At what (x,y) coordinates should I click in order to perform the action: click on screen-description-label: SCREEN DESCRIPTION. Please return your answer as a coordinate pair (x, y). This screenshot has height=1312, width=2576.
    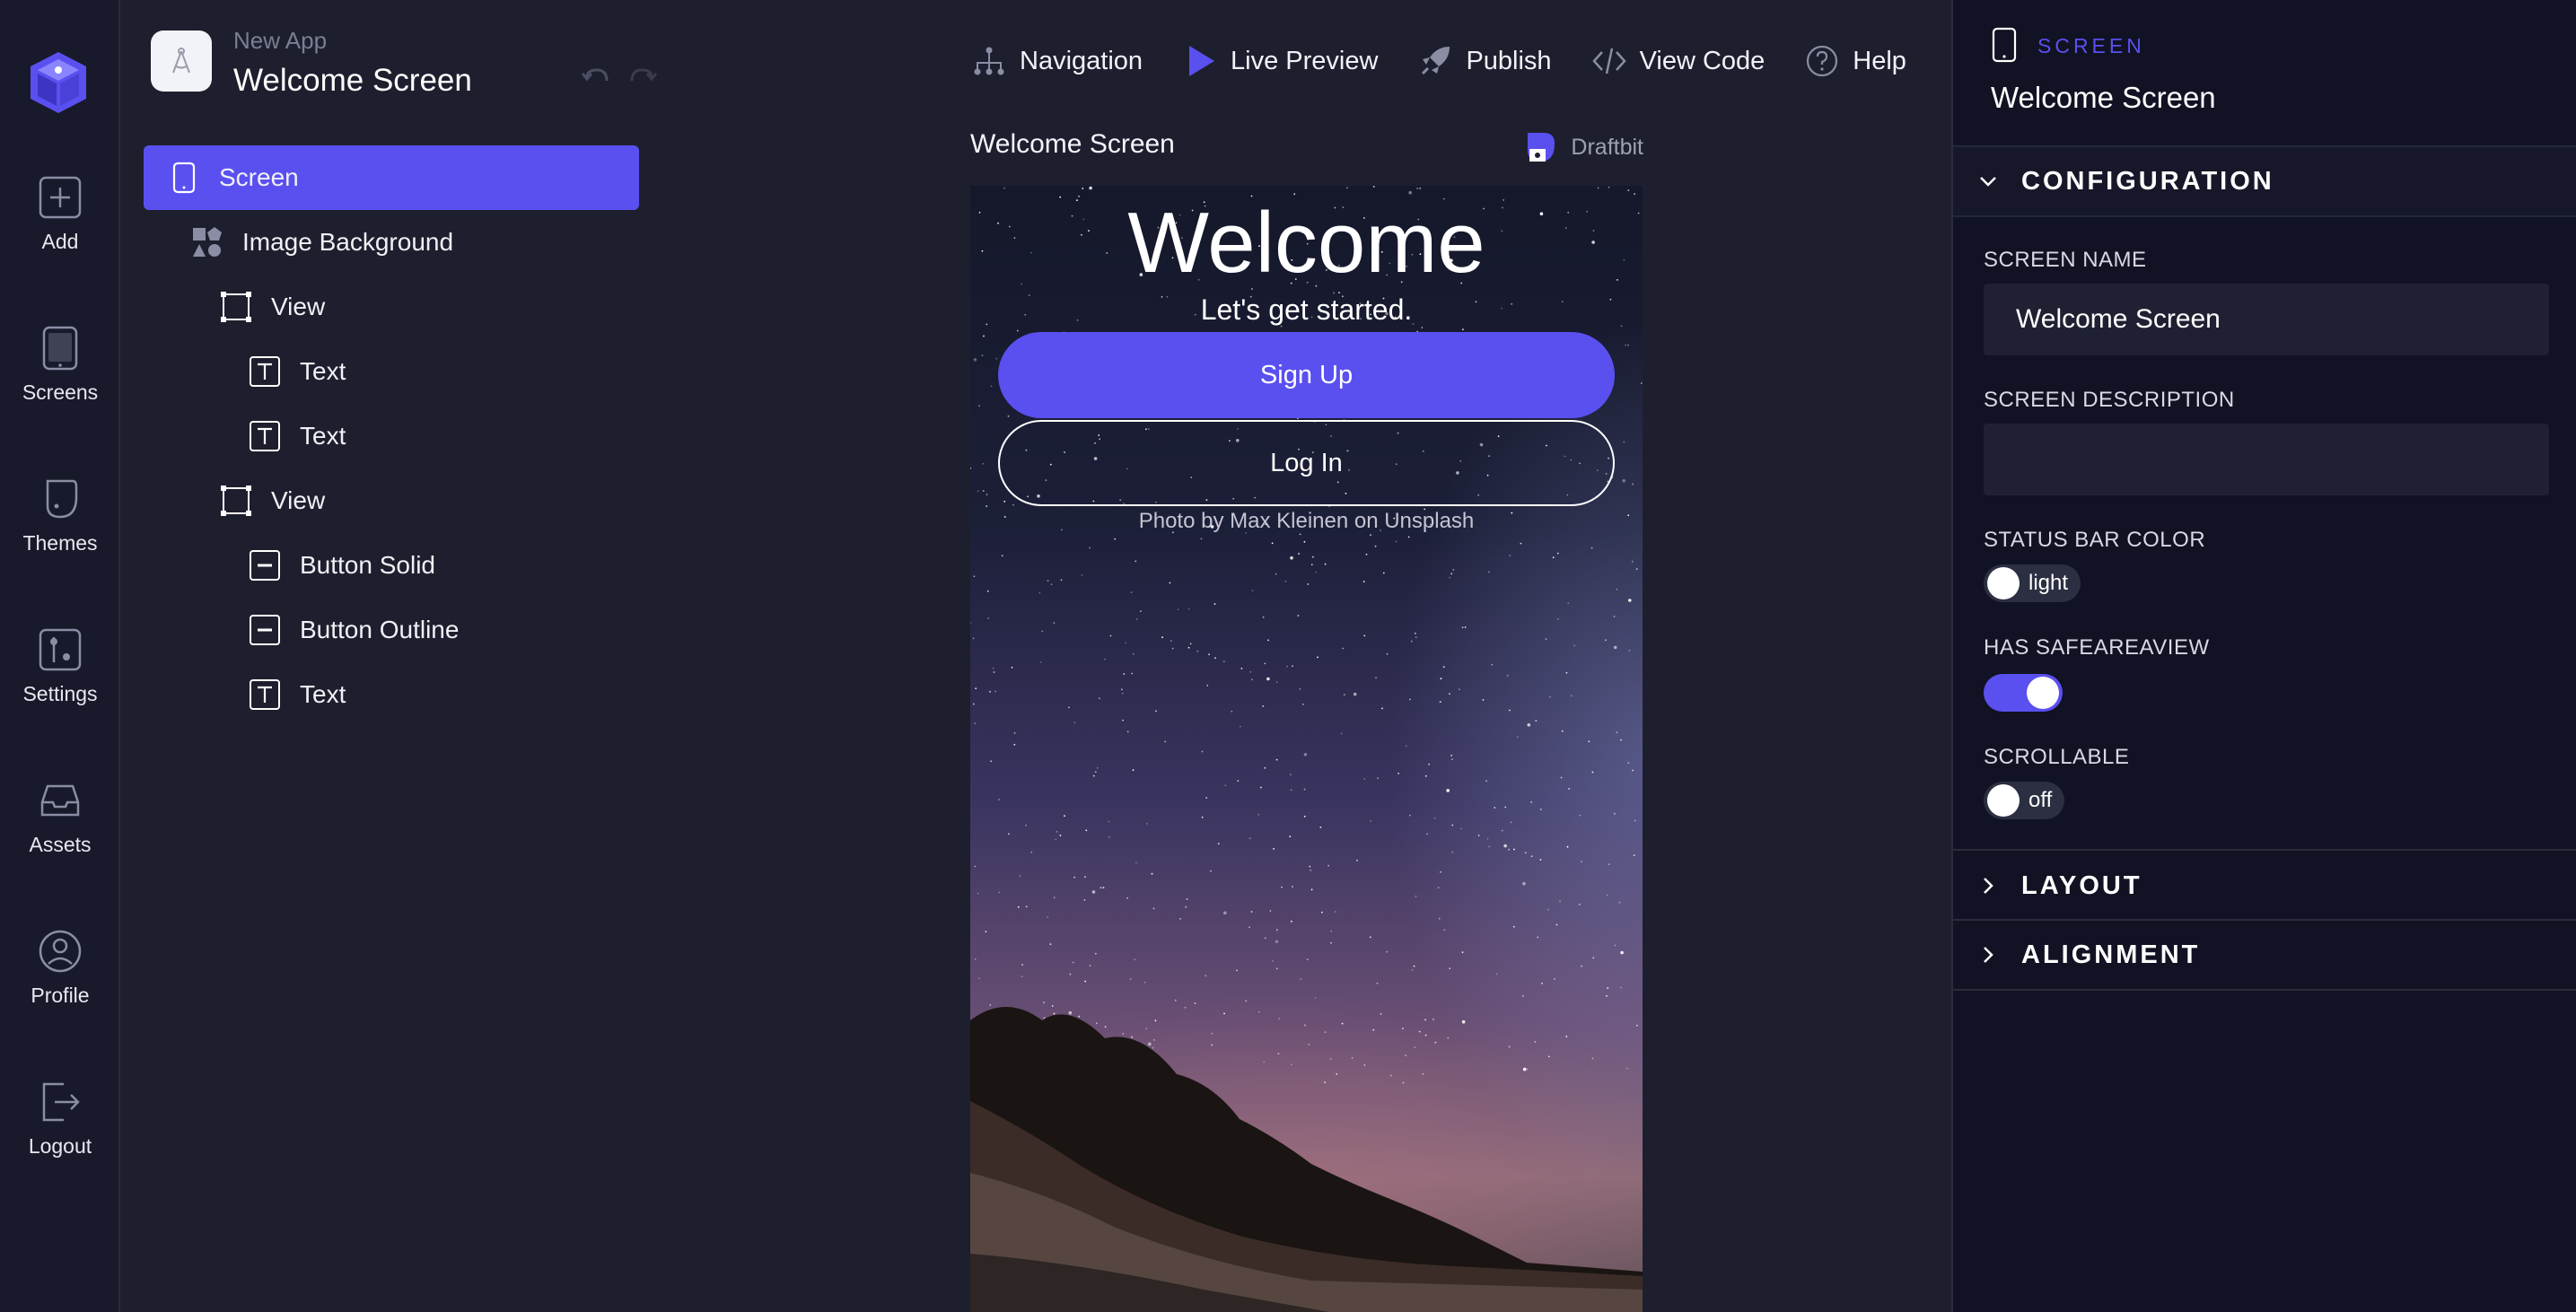
    Looking at the image, I should click on (2109, 400).